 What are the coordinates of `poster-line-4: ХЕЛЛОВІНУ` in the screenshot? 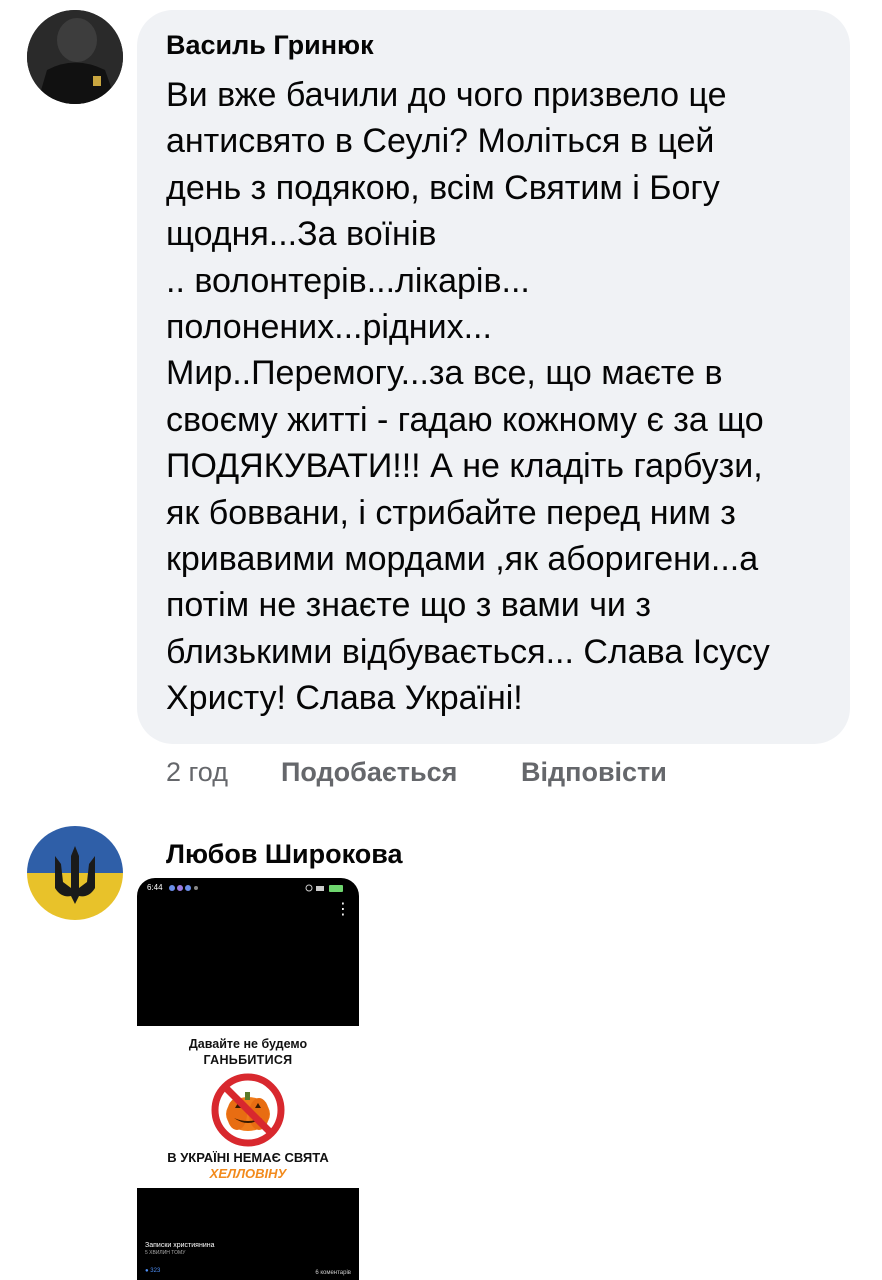 It's located at (248, 1173).